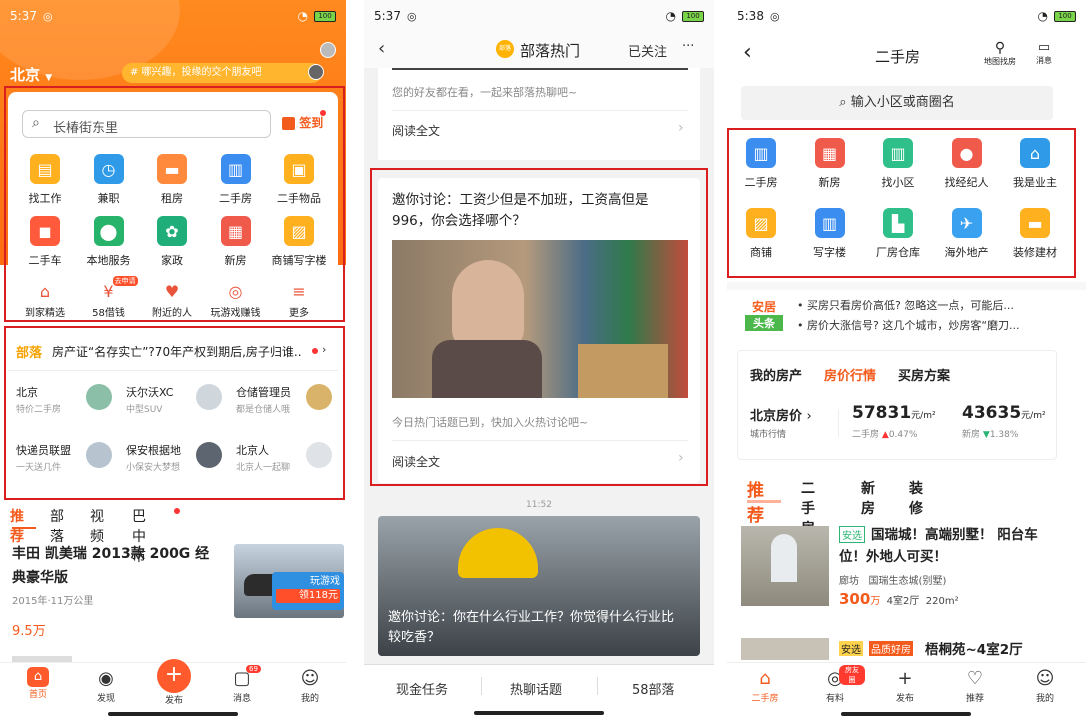 This screenshot has width=1086, height=720. I want to click on nav-label: 发布, so click(904, 699).